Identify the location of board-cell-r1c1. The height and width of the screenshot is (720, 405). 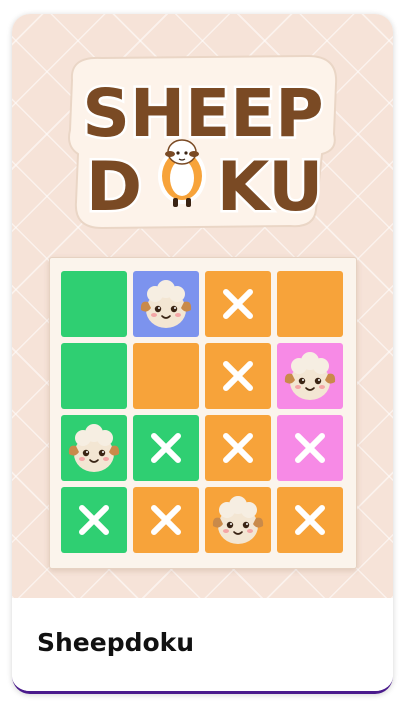
(94, 304).